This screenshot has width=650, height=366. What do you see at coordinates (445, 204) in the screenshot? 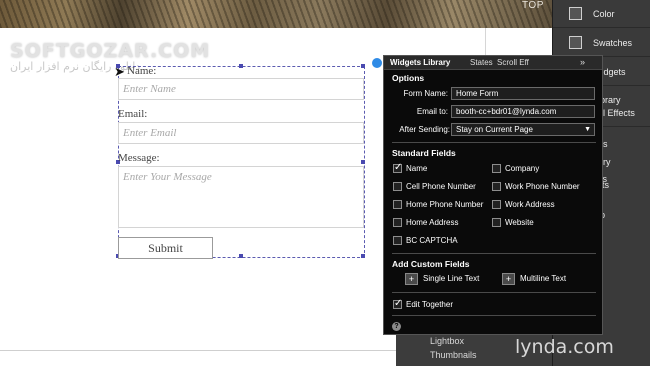
I see `checkbox-label-home-phone: Home Phone Number` at bounding box center [445, 204].